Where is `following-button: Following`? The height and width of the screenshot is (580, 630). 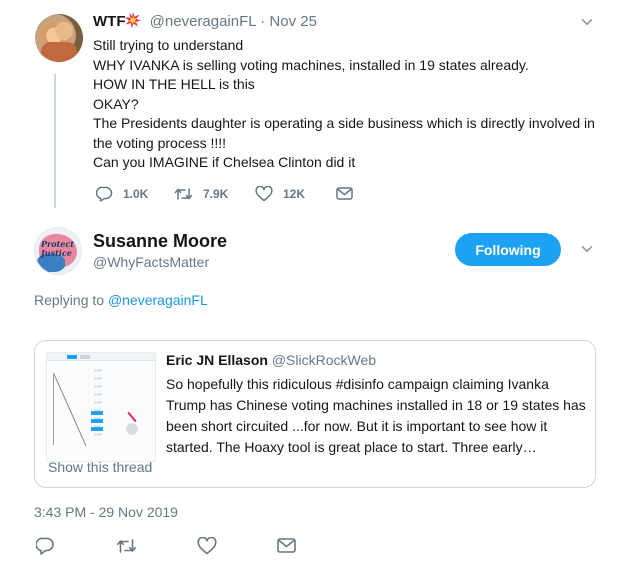
following-button: Following is located at coordinates (508, 249).